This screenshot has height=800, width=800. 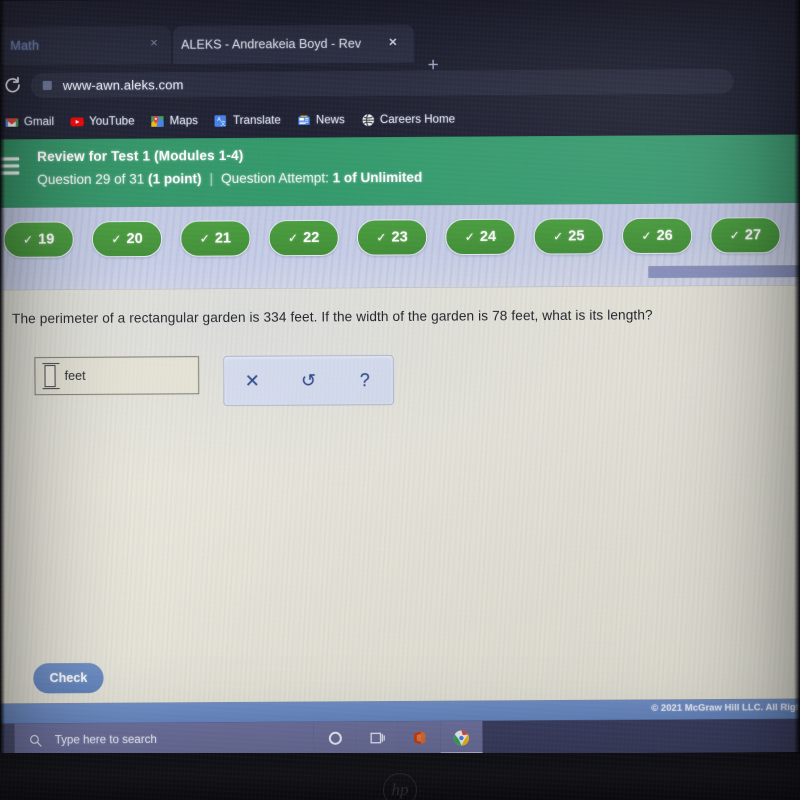 I want to click on bookmark-label: YouTube, so click(x=112, y=121).